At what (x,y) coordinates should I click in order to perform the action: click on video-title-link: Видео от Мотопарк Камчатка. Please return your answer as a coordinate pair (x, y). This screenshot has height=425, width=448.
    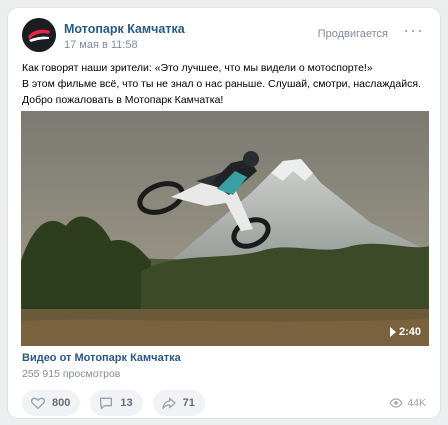
    Looking at the image, I should click on (101, 358).